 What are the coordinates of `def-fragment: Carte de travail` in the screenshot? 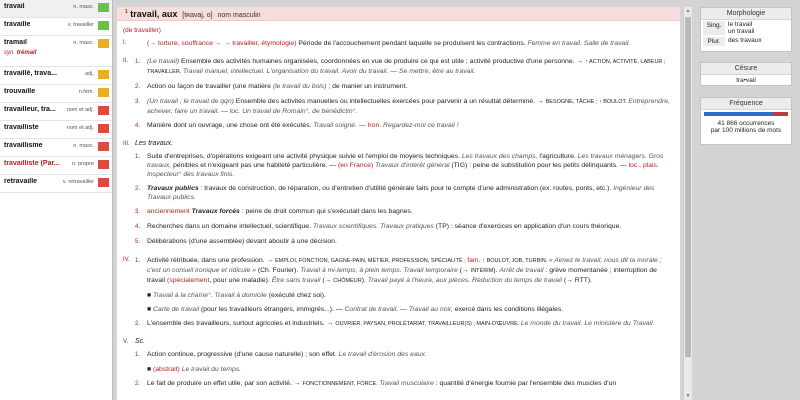 It's located at (177, 309).